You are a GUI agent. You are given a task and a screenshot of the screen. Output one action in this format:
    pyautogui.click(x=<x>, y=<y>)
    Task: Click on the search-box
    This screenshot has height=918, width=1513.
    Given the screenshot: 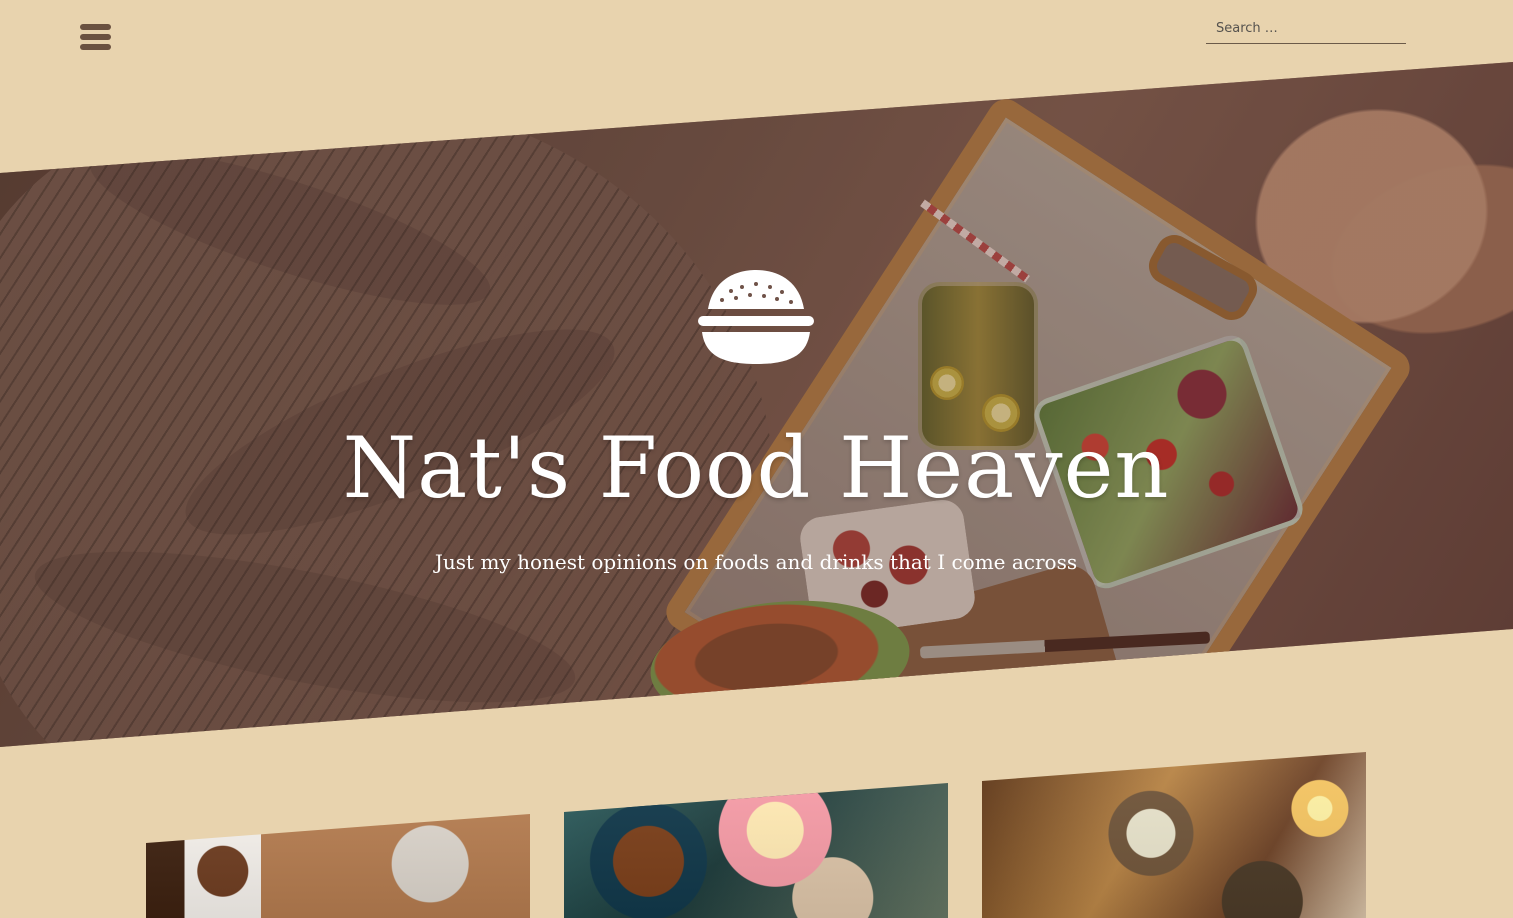 What is the action you would take?
    pyautogui.click(x=1306, y=30)
    